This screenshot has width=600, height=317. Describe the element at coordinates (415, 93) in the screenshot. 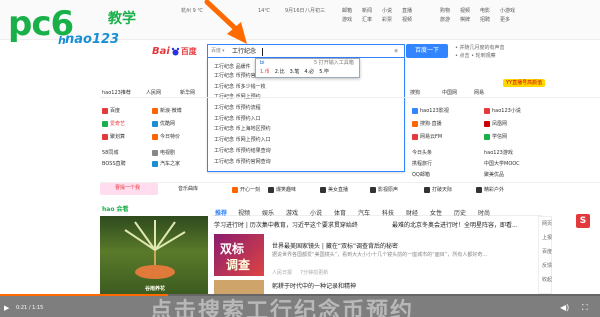

I see `nav-link: 搜狗` at that location.